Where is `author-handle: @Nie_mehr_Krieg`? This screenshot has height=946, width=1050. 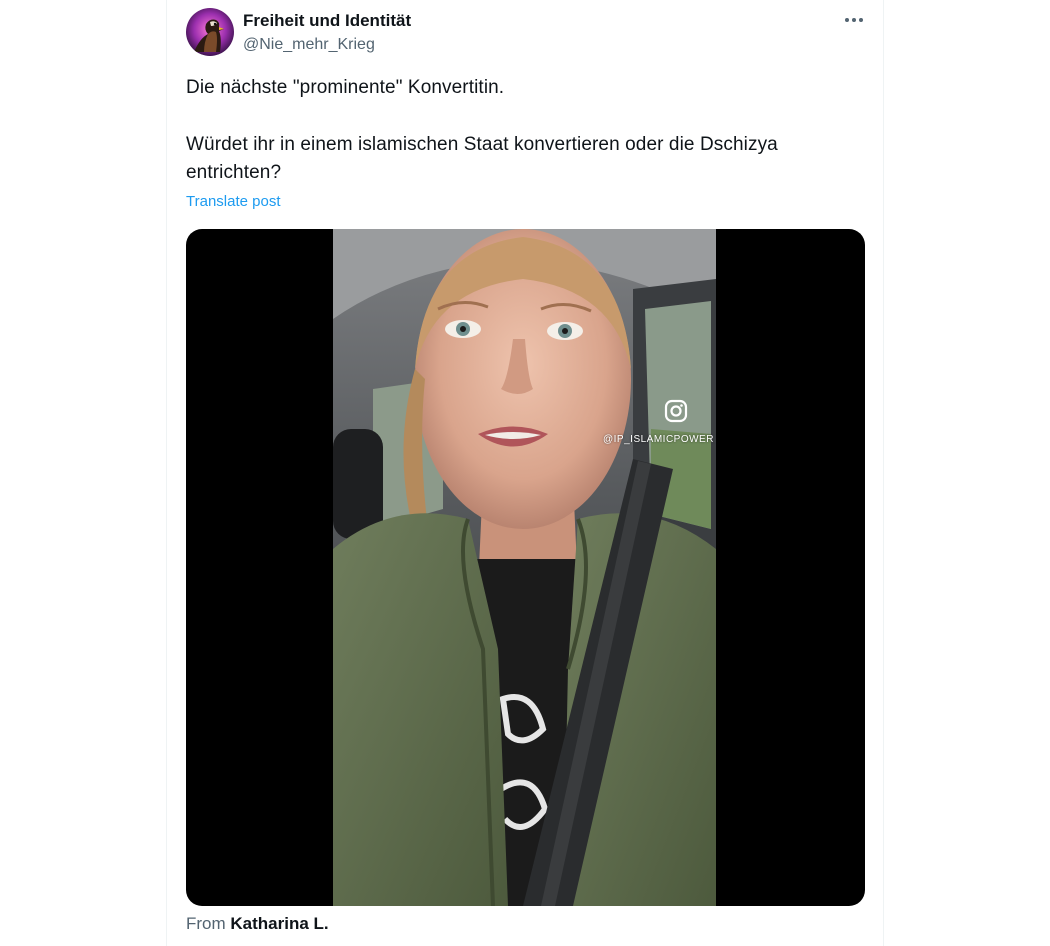
author-handle: @Nie_mehr_Krieg is located at coordinates (309, 45).